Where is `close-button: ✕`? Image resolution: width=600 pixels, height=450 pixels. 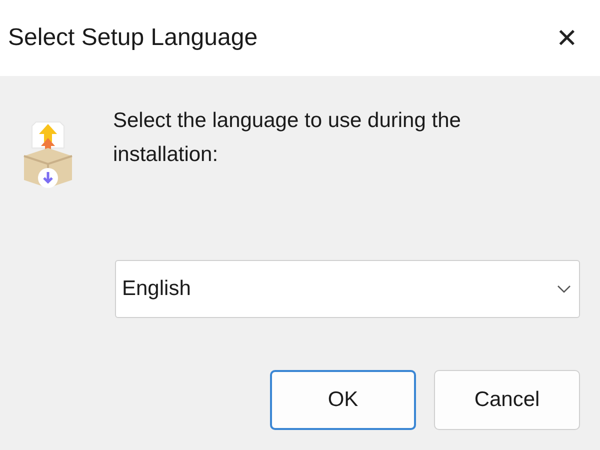 close-button: ✕ is located at coordinates (567, 38).